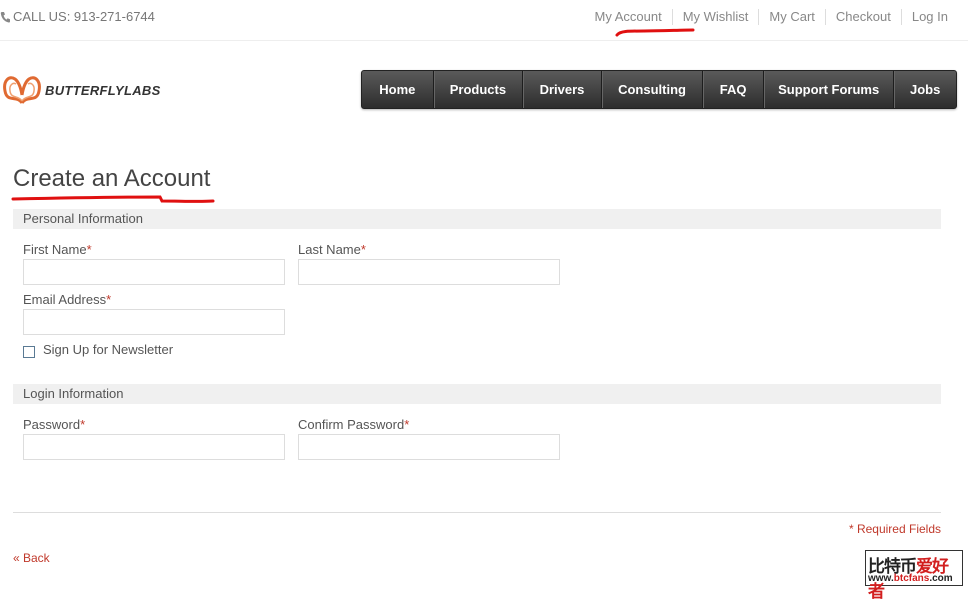  Describe the element at coordinates (54, 424) in the screenshot. I see `password-label: Password*` at that location.